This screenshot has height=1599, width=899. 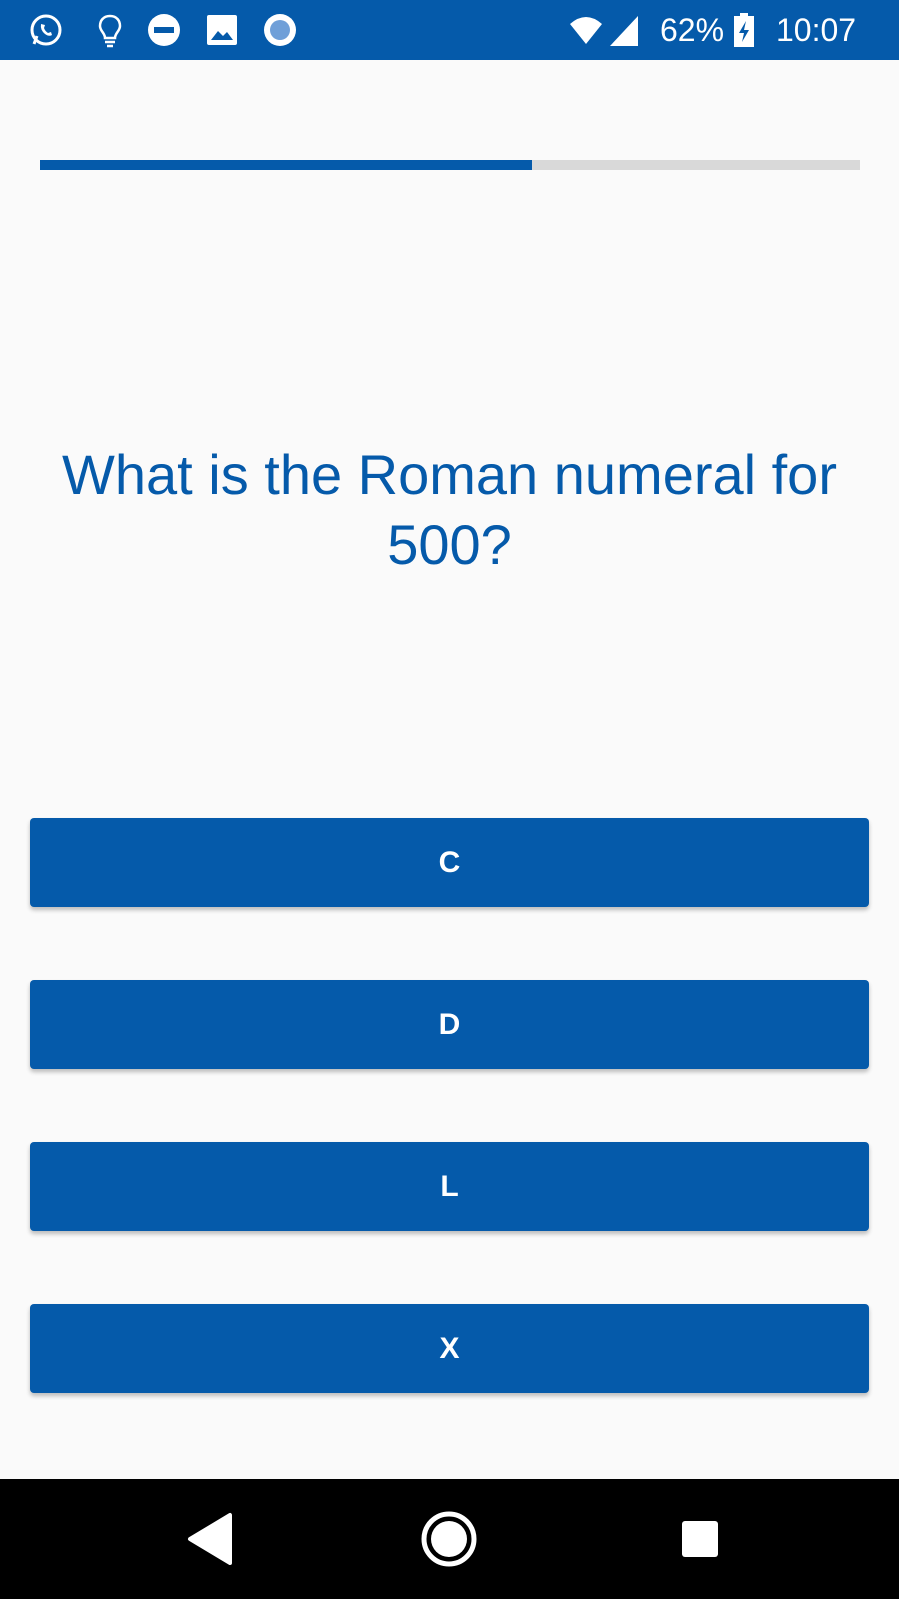 I want to click on back-icon, so click(x=214, y=1539).